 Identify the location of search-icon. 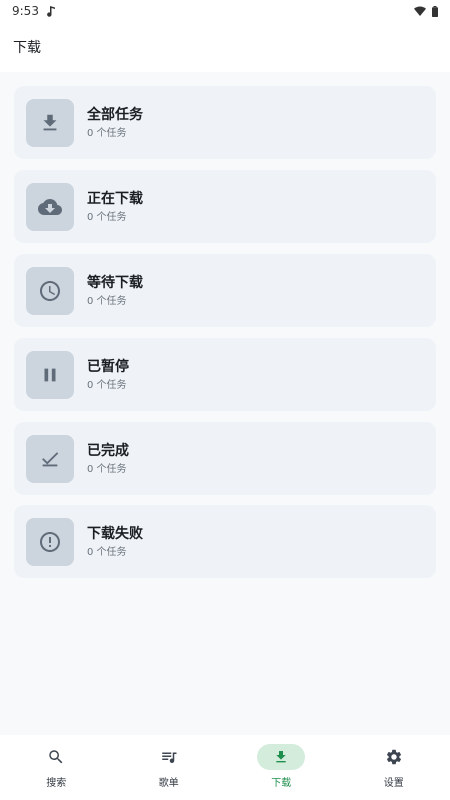
(56, 757).